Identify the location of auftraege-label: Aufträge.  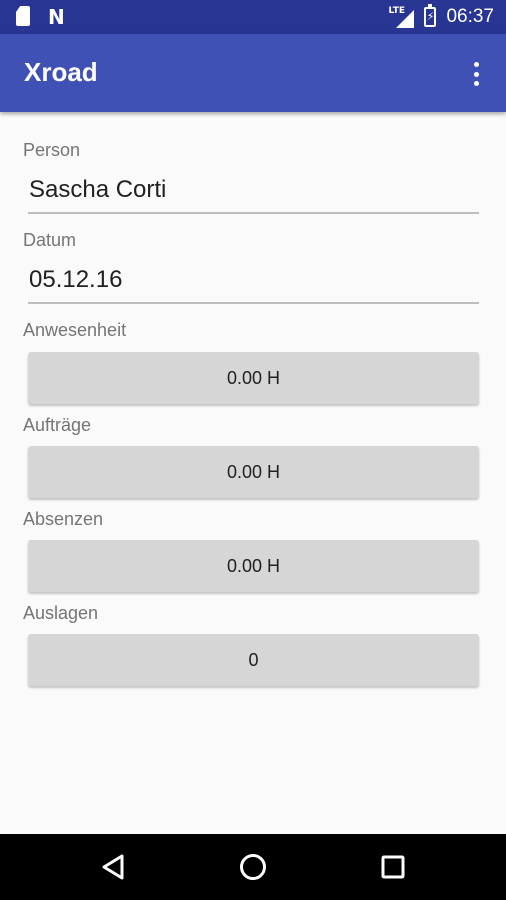
(57, 425).